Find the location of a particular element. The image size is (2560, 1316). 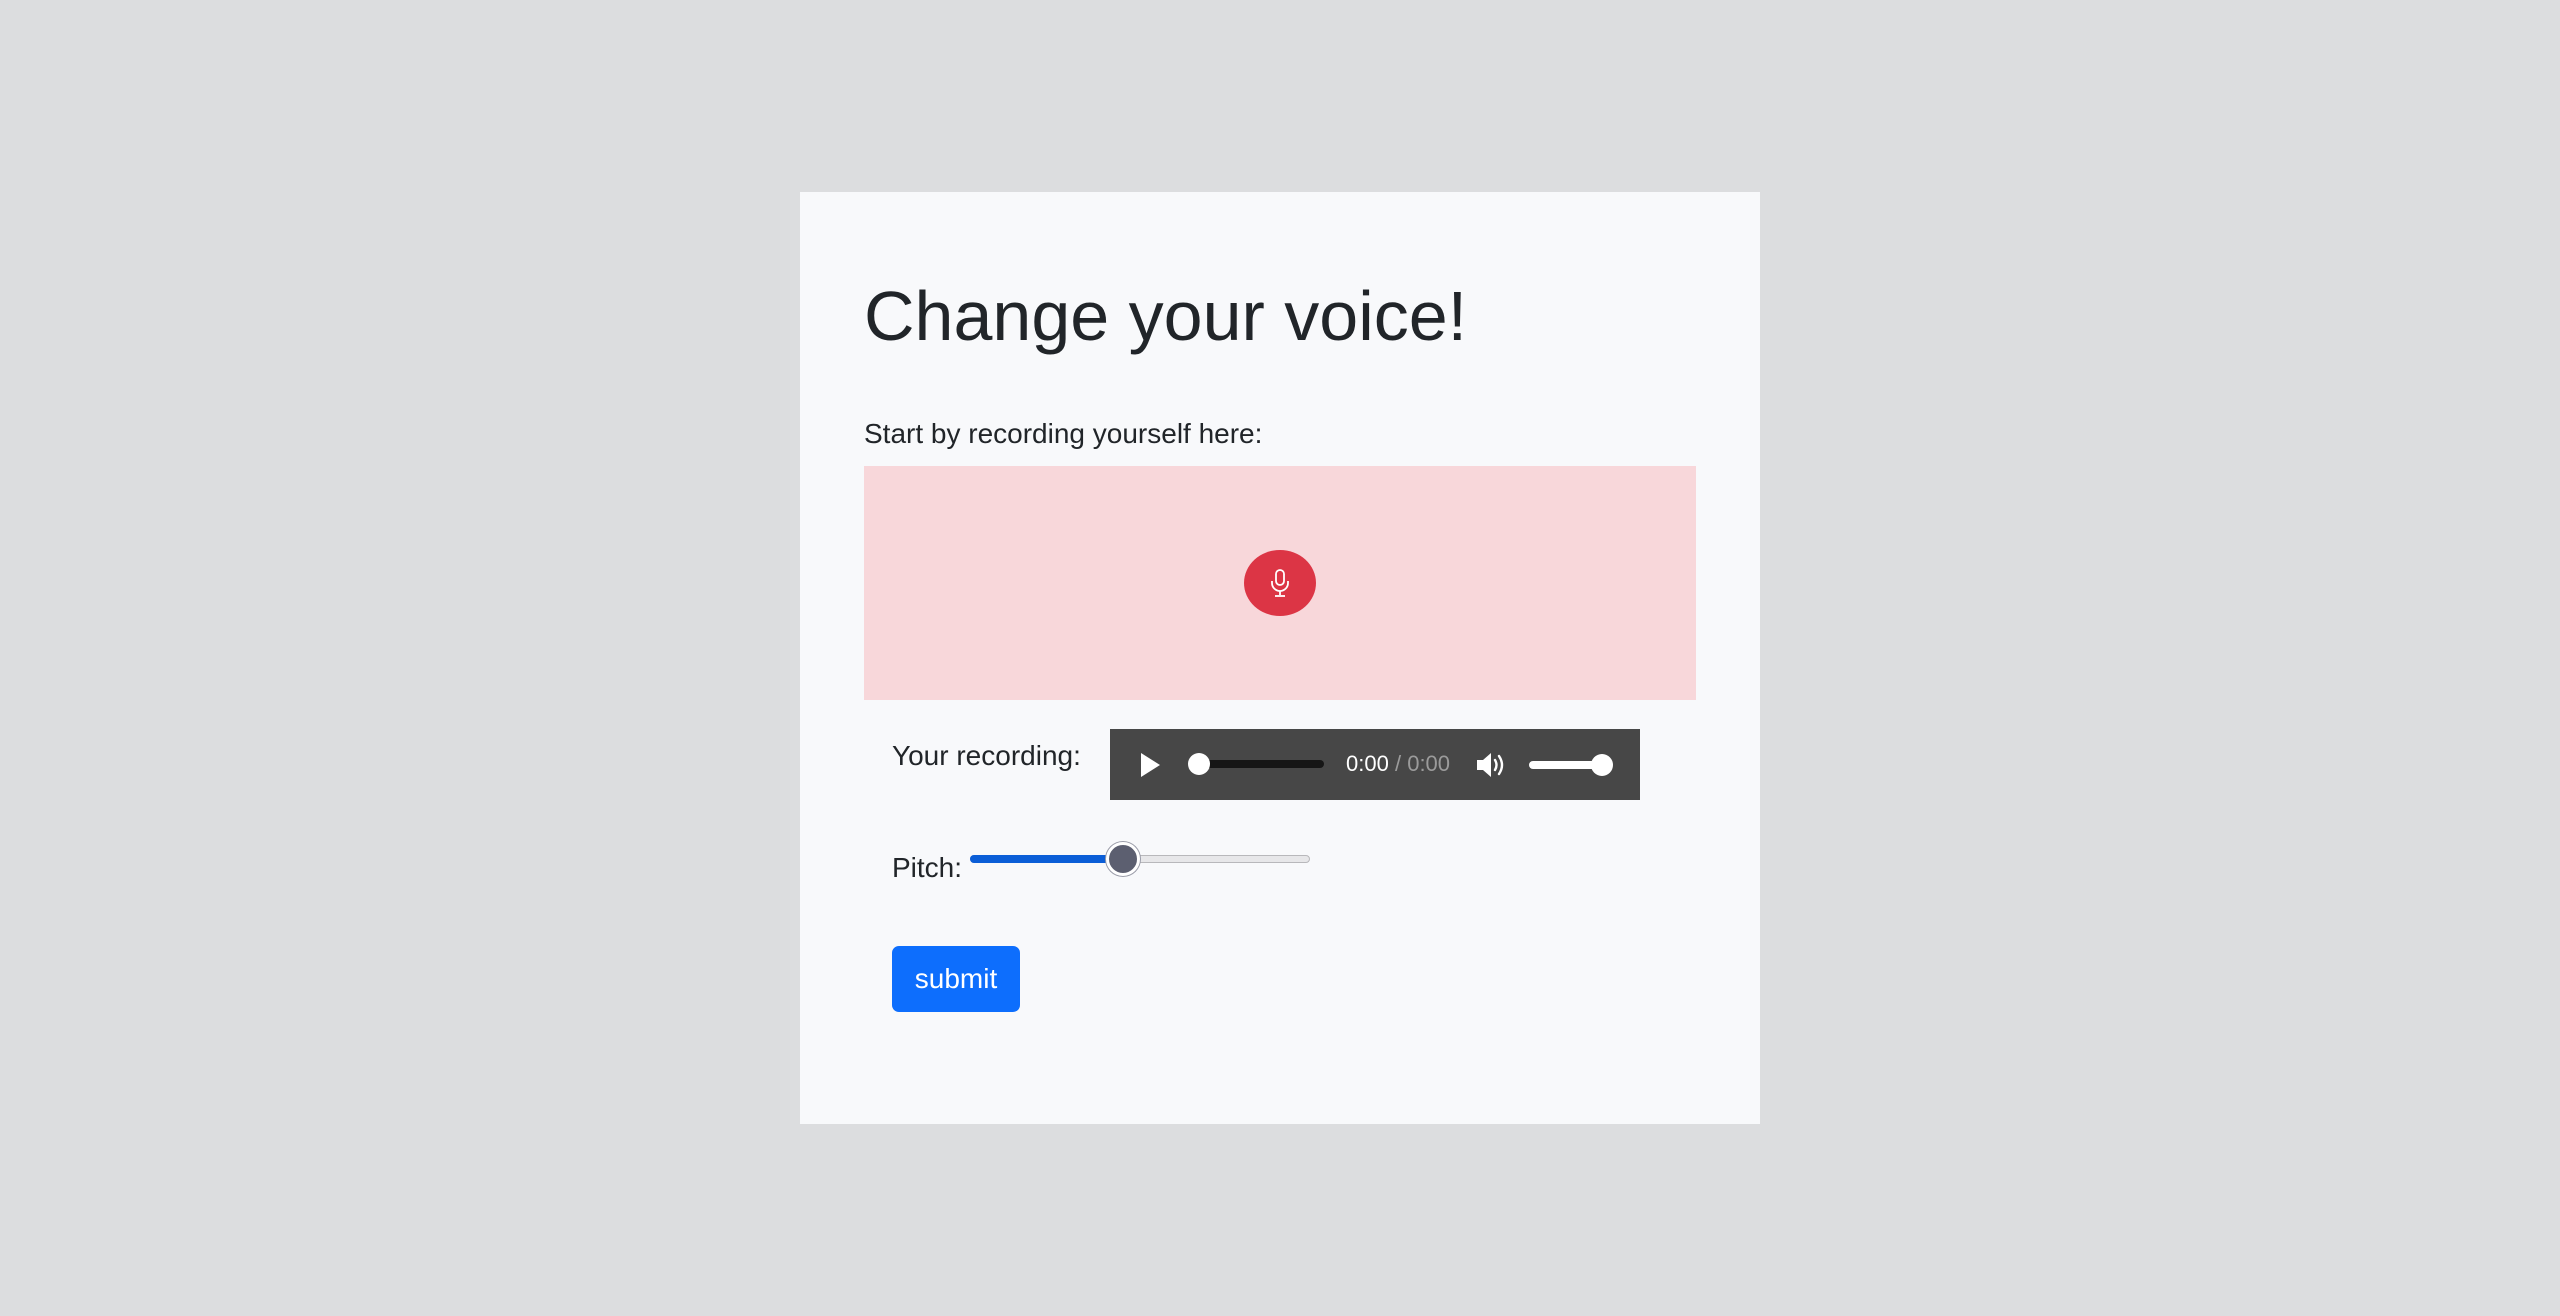

mute-button is located at coordinates (1491, 765).